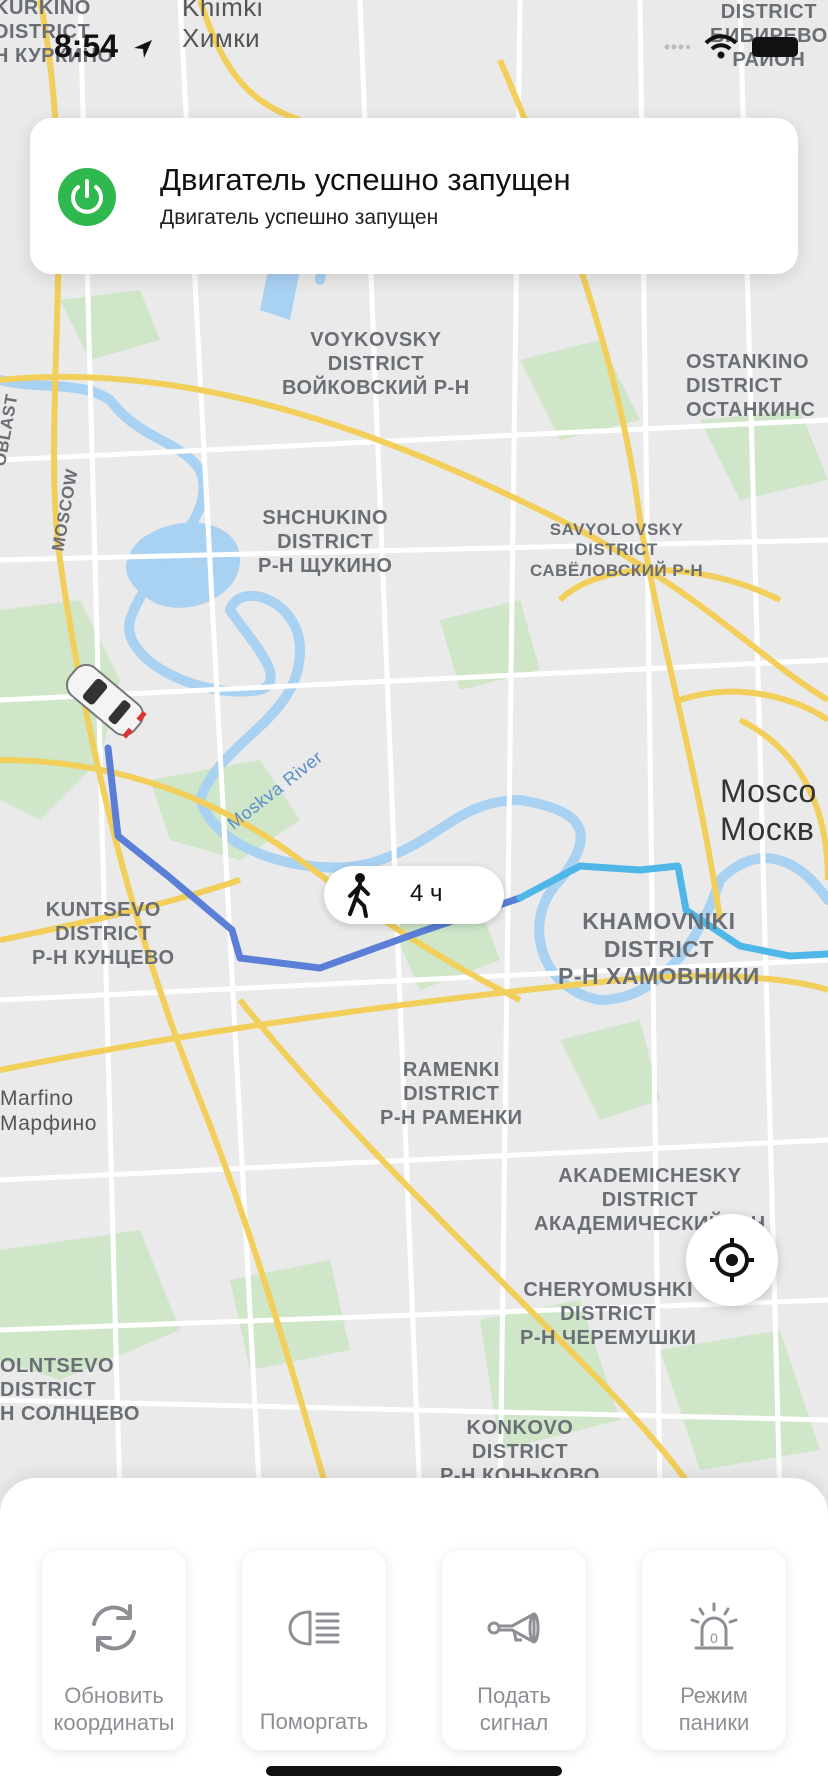 The height and width of the screenshot is (1792, 828). I want to click on map-label-kuntsevo: KUNTSEVO DISTRICT Р-Н КУНЦЕВО, so click(103, 934).